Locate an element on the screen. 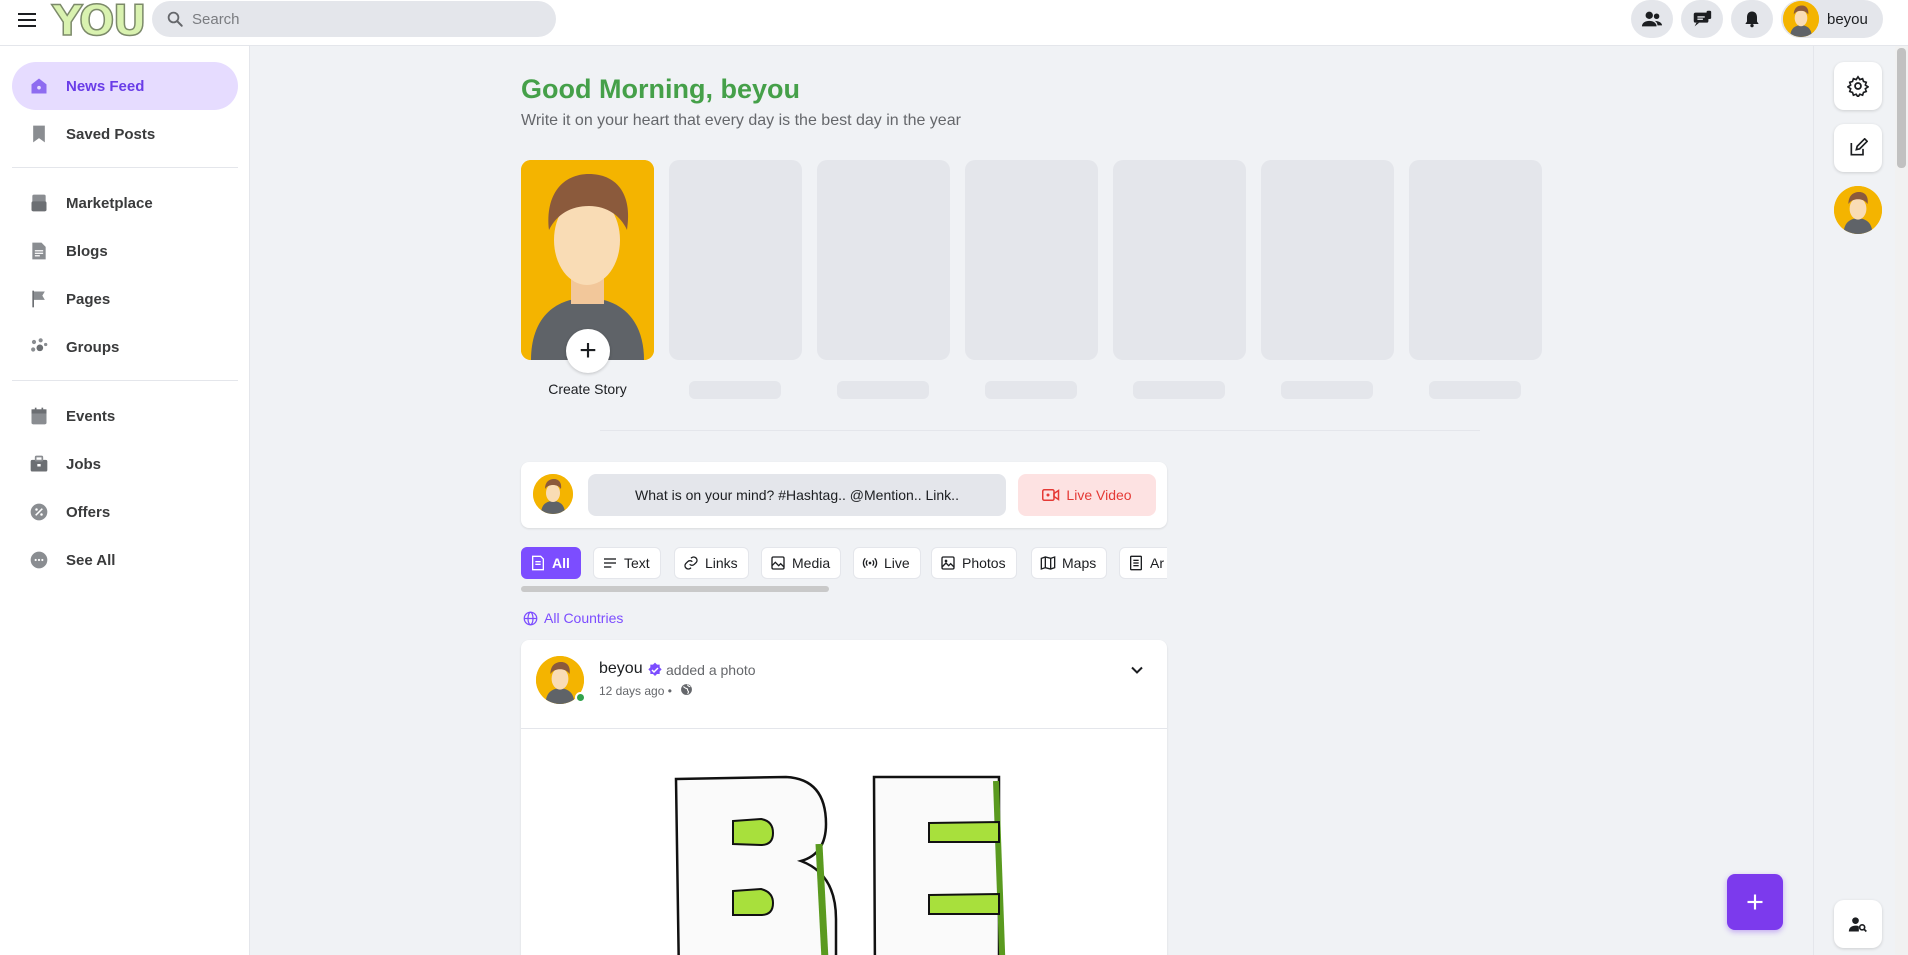  add-story-button: + is located at coordinates (588, 351).